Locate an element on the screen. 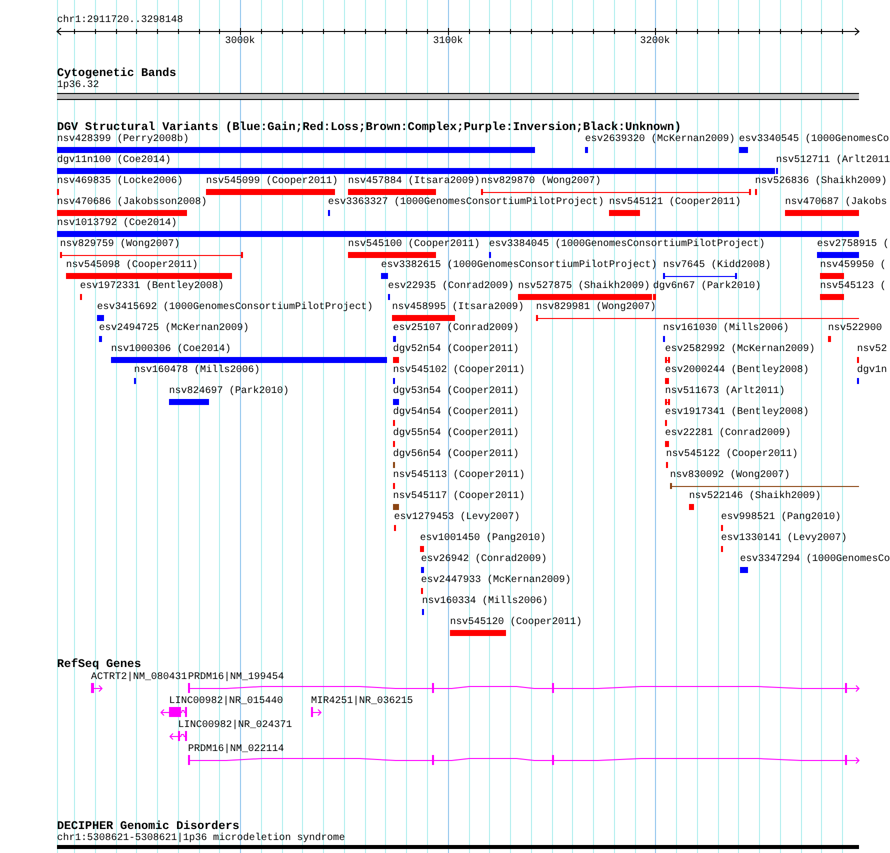 Image resolution: width=890 pixels, height=853 pixels. variant-label: nsv829759 (Wong2007) is located at coordinates (120, 244).